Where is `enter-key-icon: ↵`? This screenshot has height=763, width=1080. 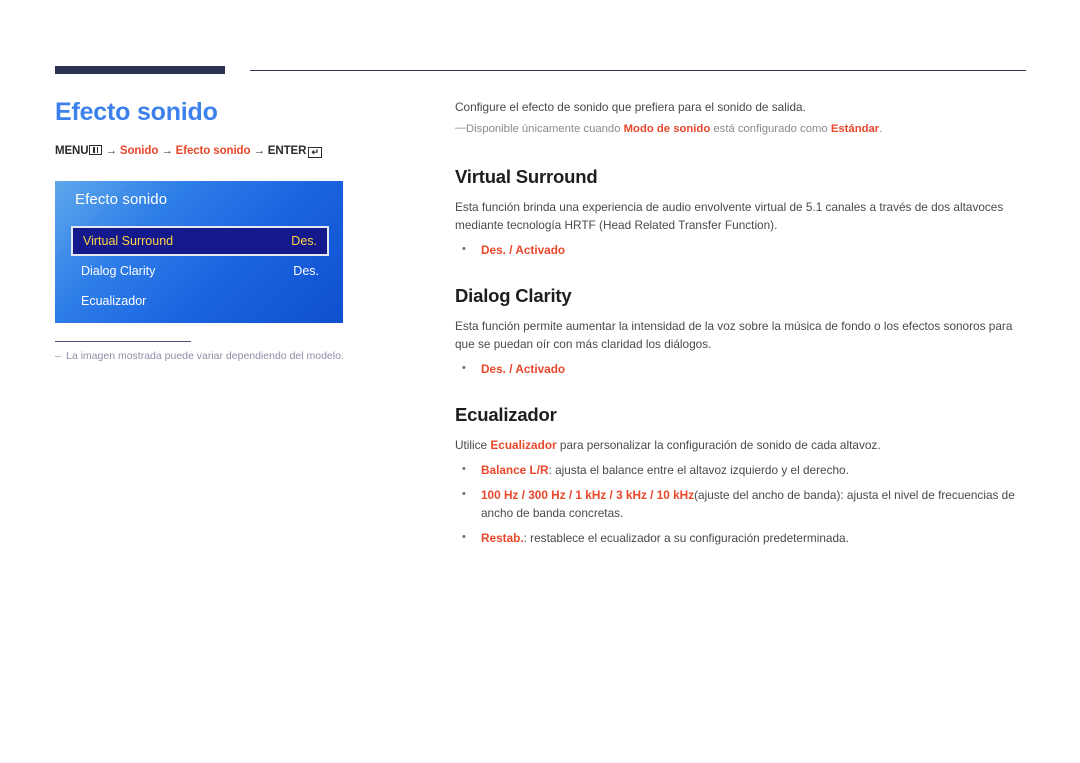 enter-key-icon: ↵ is located at coordinates (315, 152).